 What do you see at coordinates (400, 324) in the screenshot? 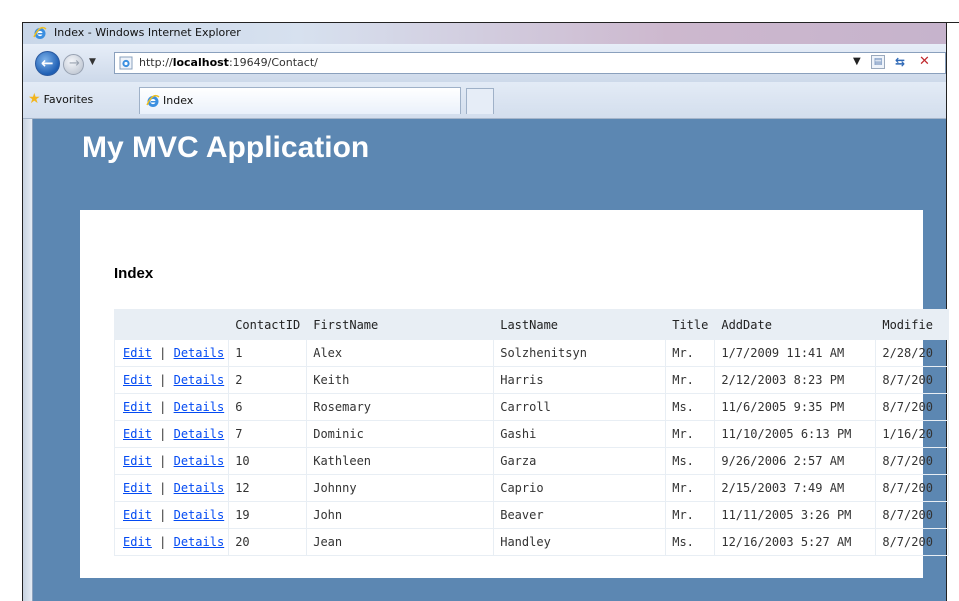
I see `column-header-firstname: FirstName` at bounding box center [400, 324].